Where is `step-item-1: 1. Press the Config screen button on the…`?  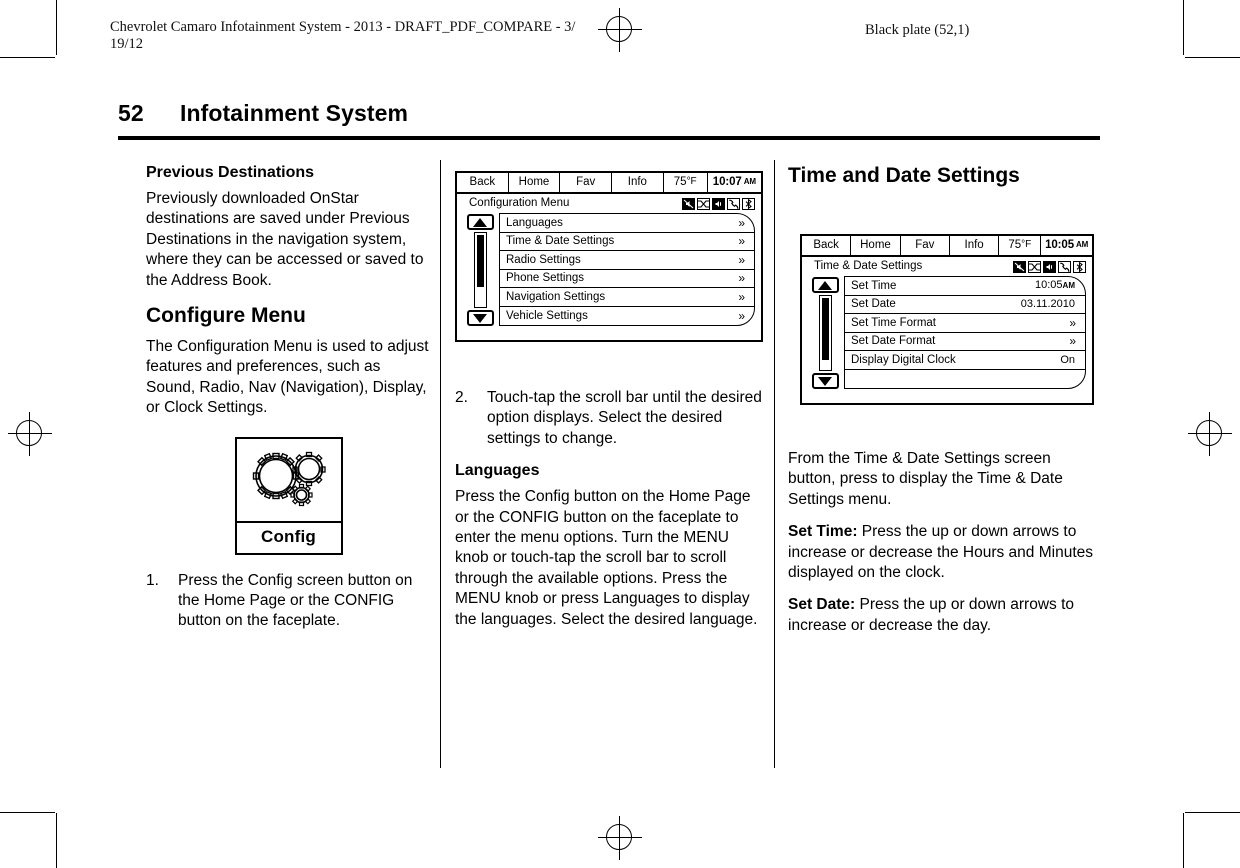 step-item-1: 1. Press the Config screen button on the… is located at coordinates (288, 601).